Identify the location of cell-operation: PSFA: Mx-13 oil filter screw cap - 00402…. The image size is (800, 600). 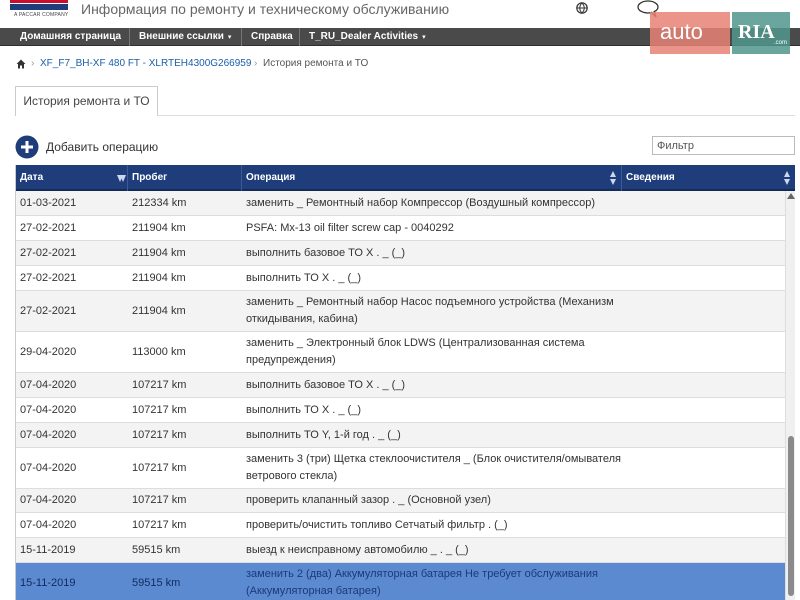
(350, 227).